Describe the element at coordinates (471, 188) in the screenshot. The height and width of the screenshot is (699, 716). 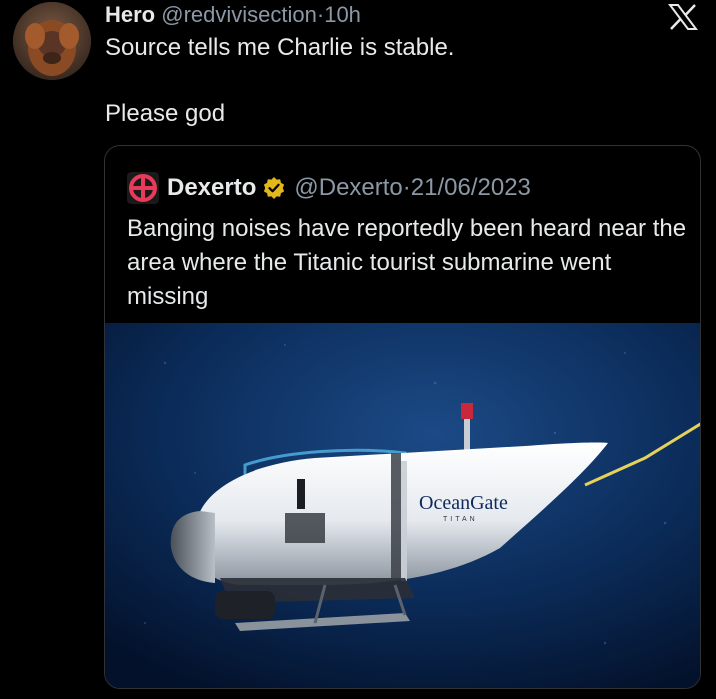
I see `quoted-date: 21/06/2023` at that location.